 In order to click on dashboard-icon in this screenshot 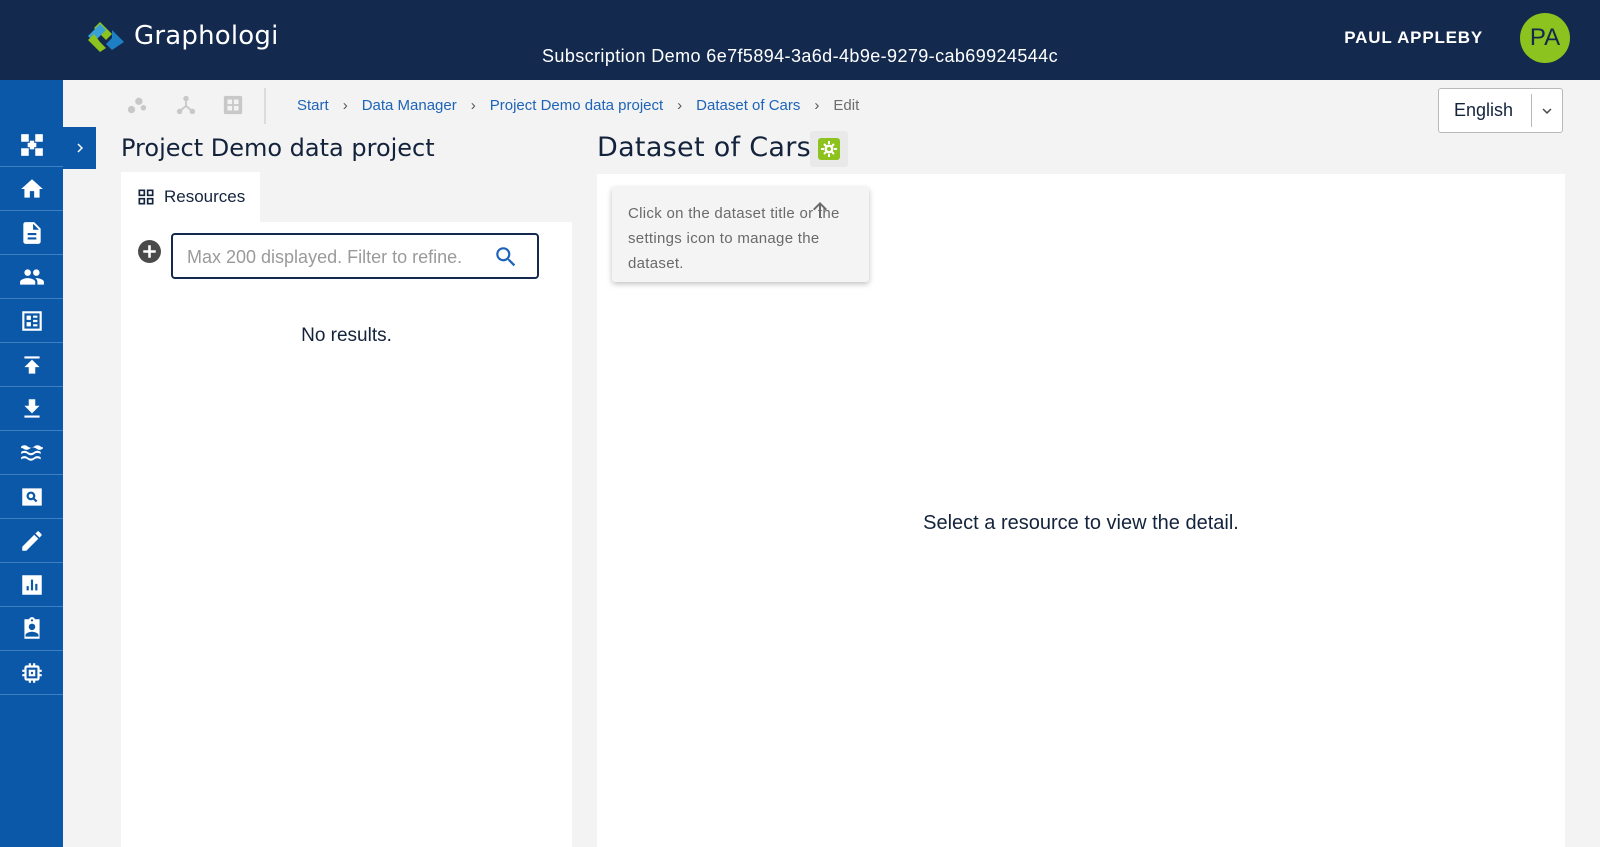, I will do `click(31, 320)`.